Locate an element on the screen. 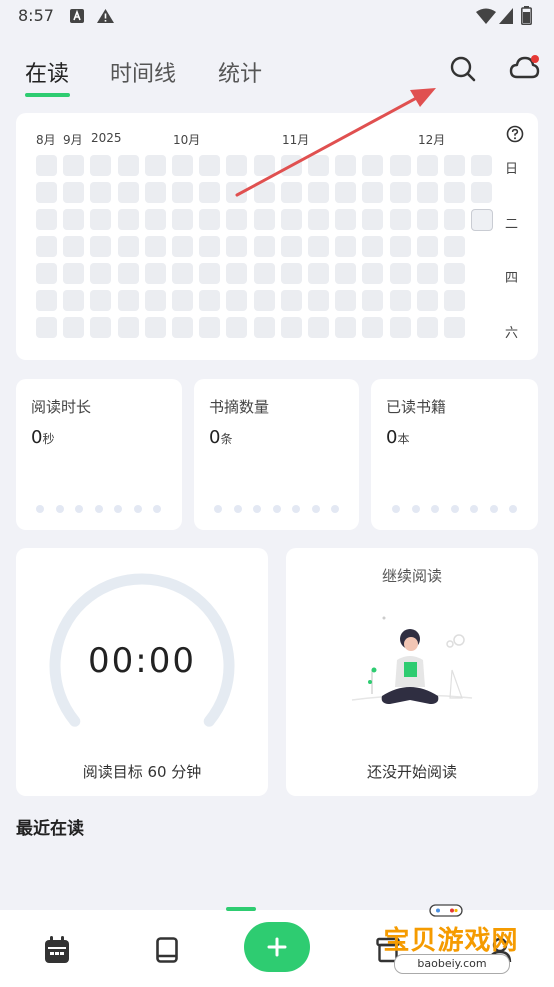 Image resolution: width=554 pixels, height=987 pixels. add-button is located at coordinates (277, 947).